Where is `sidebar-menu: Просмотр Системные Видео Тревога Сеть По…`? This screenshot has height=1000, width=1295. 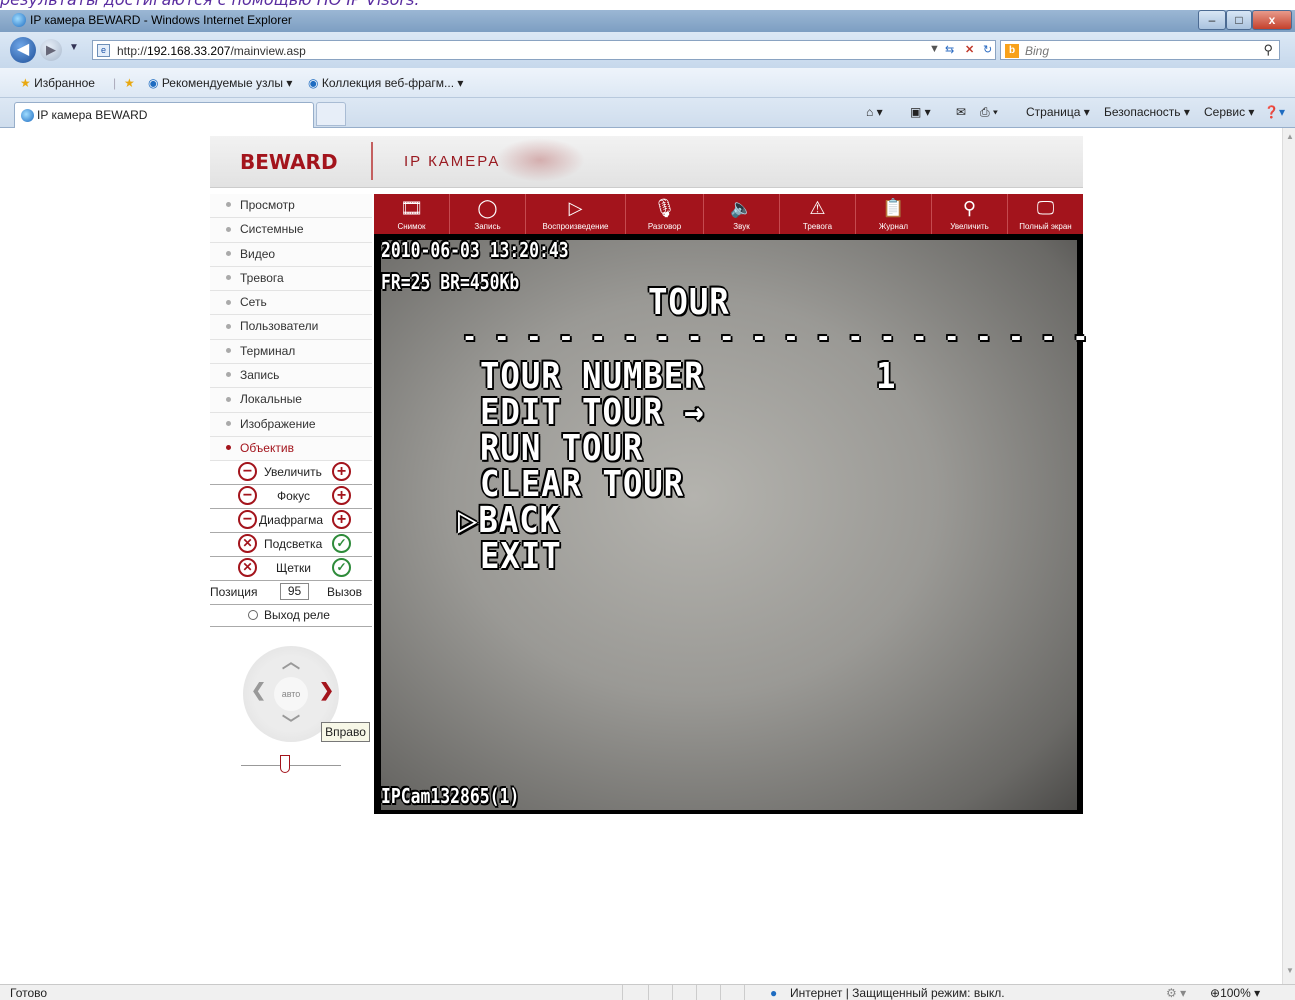
sidebar-menu: Просмотр Системные Видео Тревога Сеть По… is located at coordinates (291, 328).